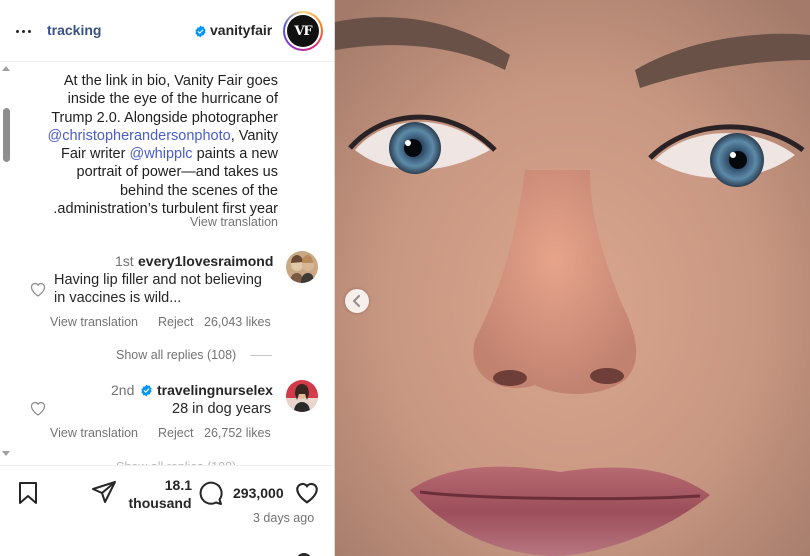  Describe the element at coordinates (170, 81) in the screenshot. I see `caption-line: At the link in bio, Vanity Fair goes` at that location.